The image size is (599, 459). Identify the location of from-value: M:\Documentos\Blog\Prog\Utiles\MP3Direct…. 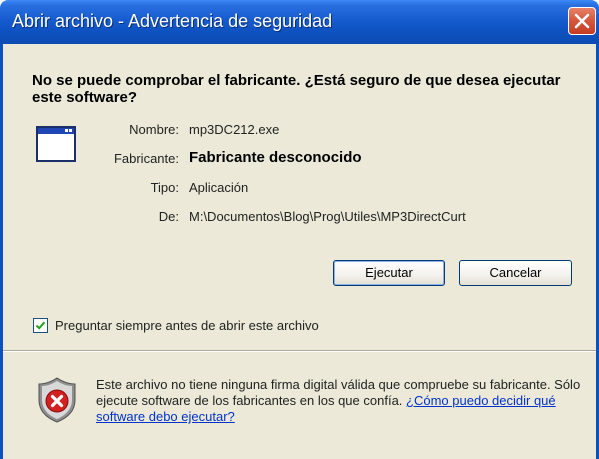
(327, 216).